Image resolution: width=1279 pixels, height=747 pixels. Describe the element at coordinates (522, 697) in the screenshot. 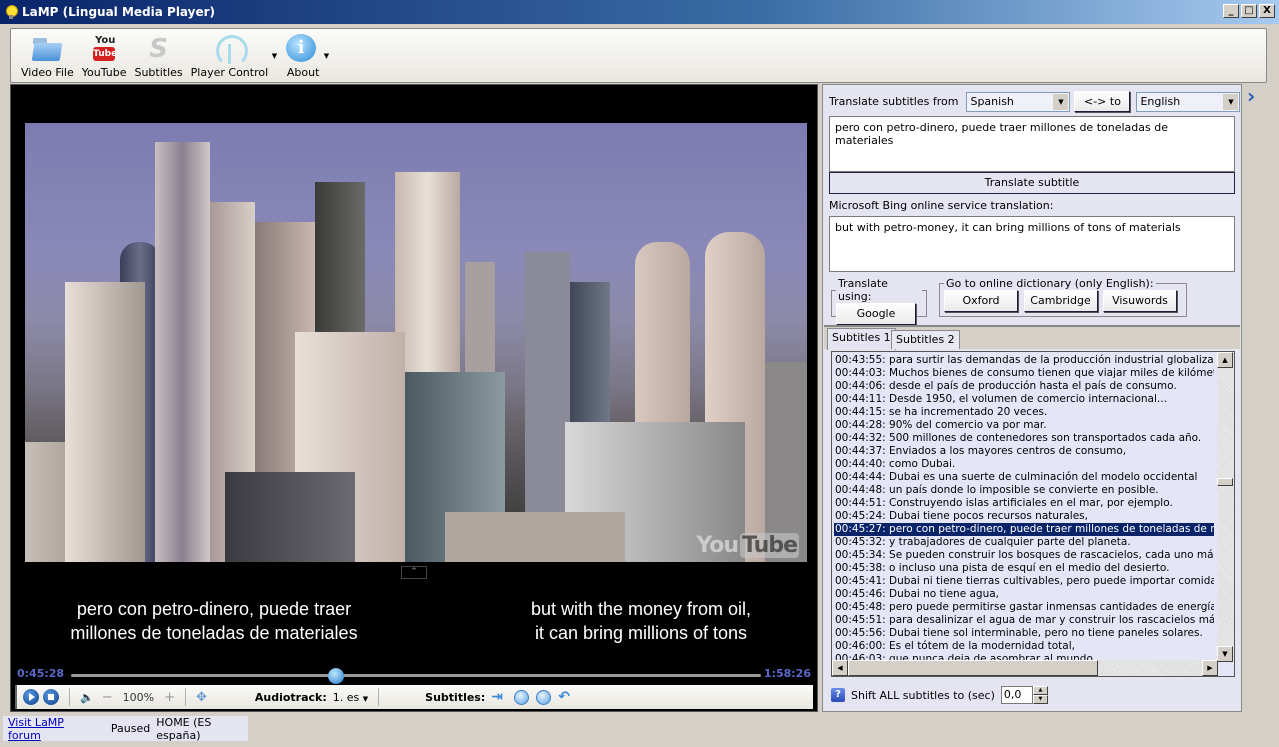

I see `subtitle-toggle-1-icon` at that location.